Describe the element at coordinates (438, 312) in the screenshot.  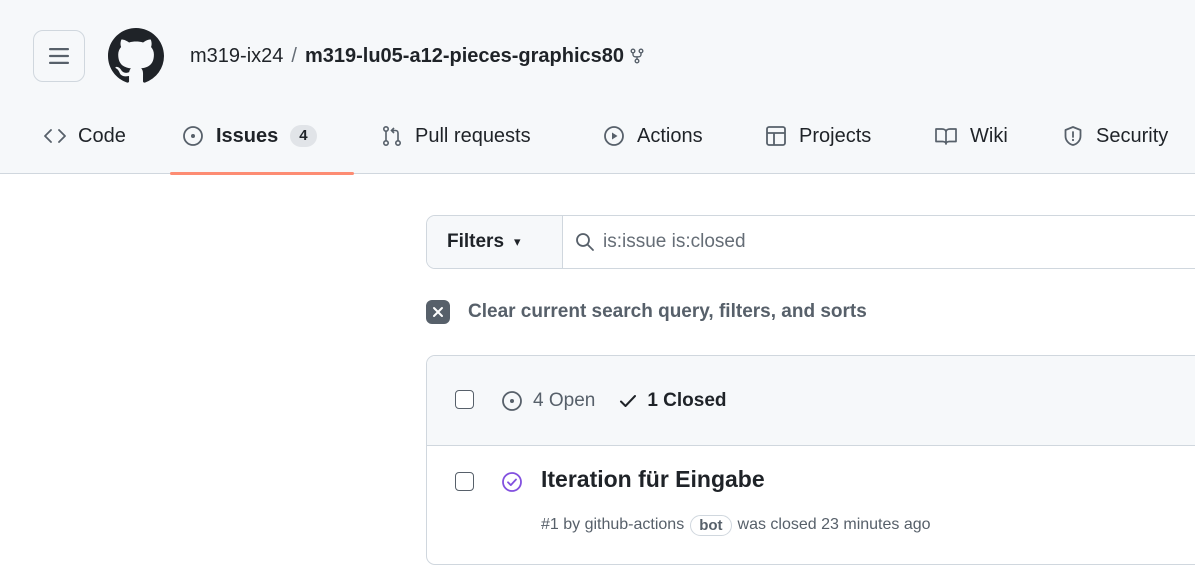
I see `close-icon` at that location.